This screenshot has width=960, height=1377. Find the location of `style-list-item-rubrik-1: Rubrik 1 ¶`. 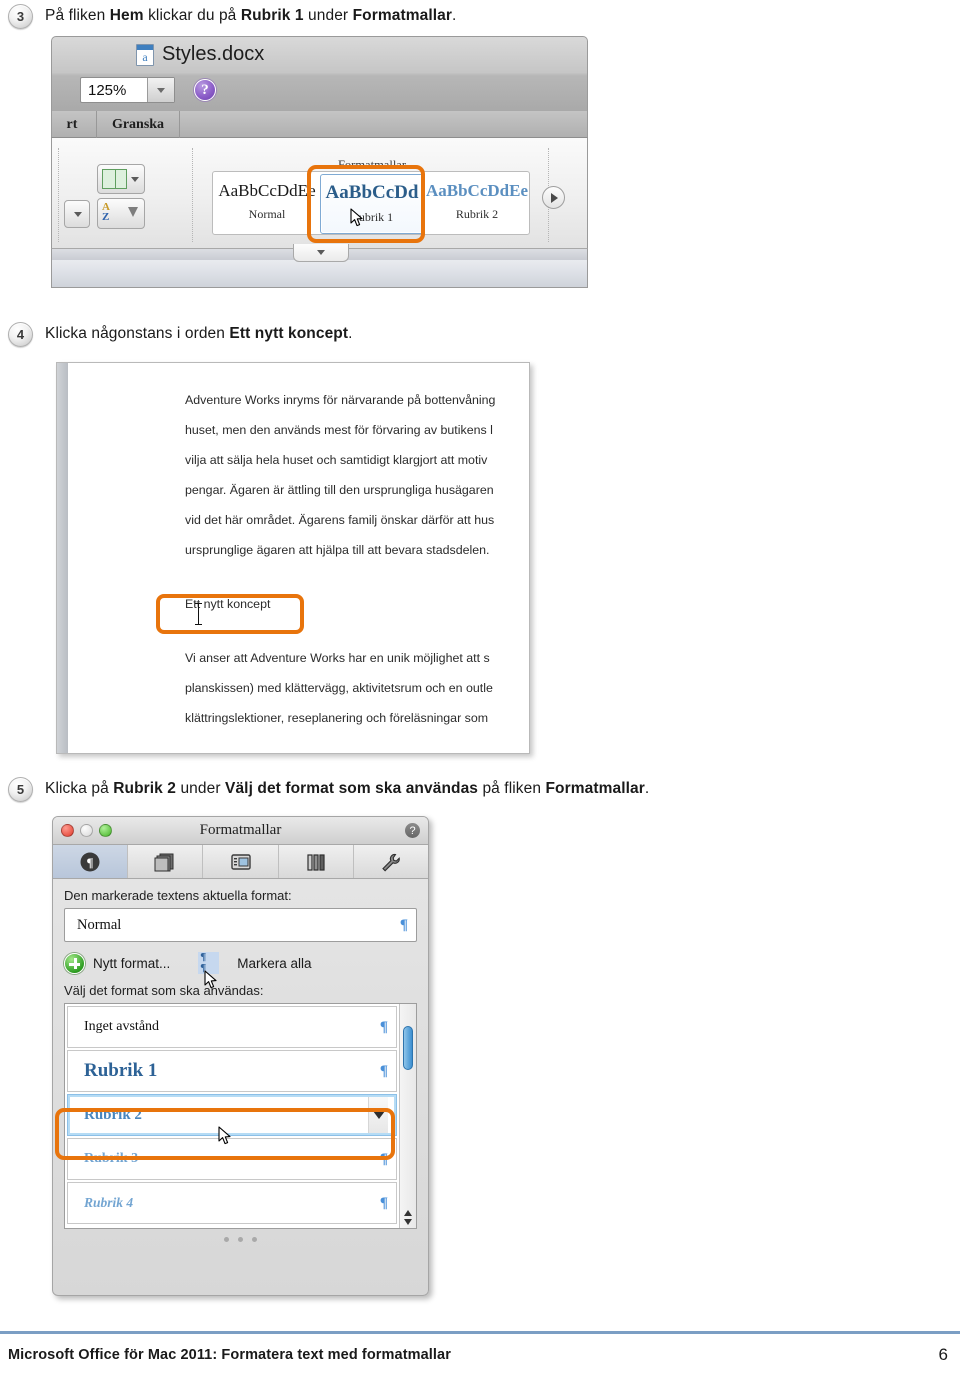

style-list-item-rubrik-1: Rubrik 1 ¶ is located at coordinates (232, 1071).